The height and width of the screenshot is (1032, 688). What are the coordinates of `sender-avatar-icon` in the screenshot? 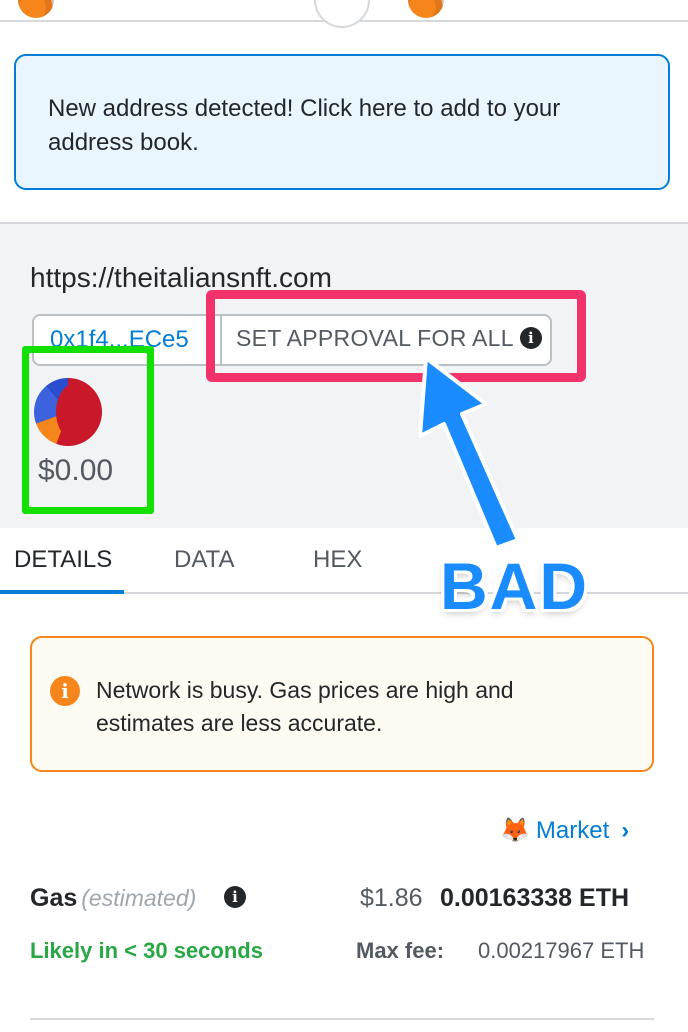 It's located at (36, 9).